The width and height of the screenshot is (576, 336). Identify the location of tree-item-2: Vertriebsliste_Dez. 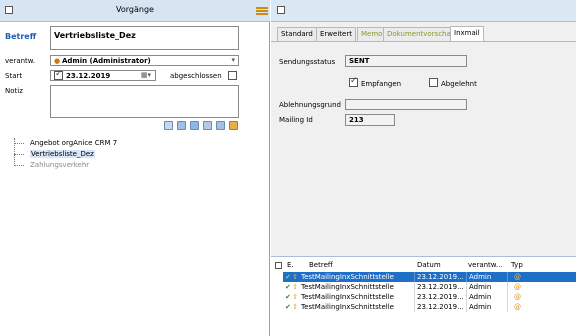
(62, 154).